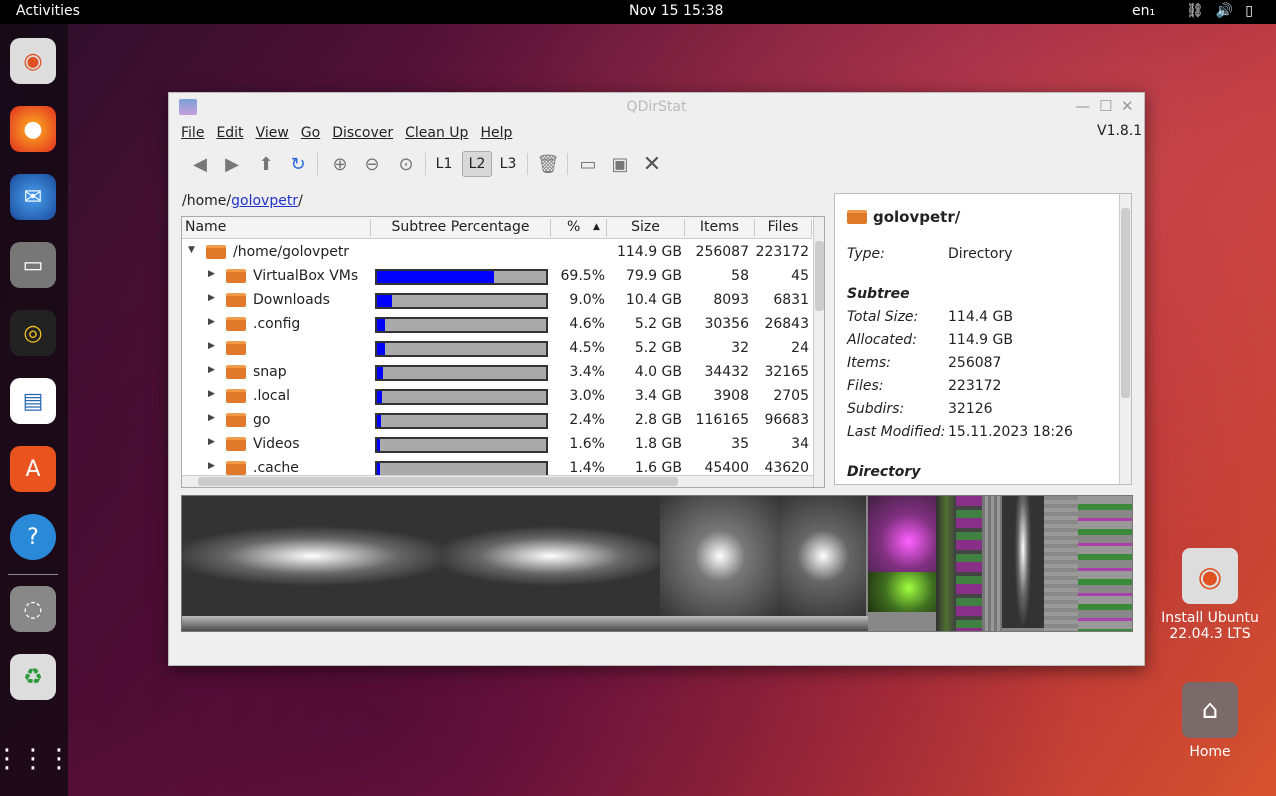 The width and height of the screenshot is (1276, 796). Describe the element at coordinates (508, 164) in the screenshot. I see `level-3-button: L3` at that location.